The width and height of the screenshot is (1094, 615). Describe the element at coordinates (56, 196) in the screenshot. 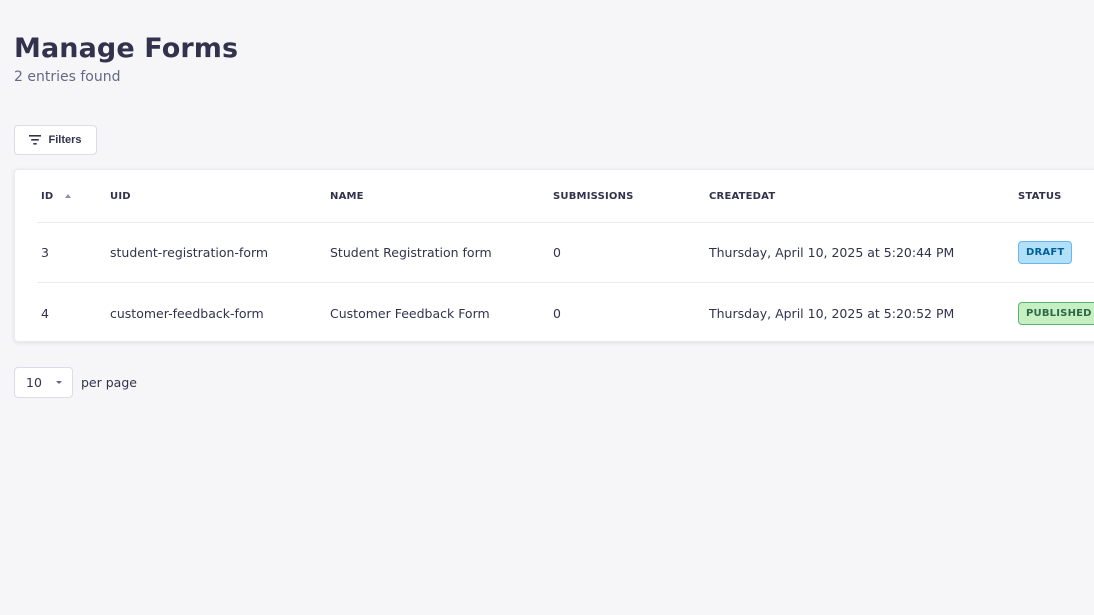

I see `column-header-id: ID` at that location.